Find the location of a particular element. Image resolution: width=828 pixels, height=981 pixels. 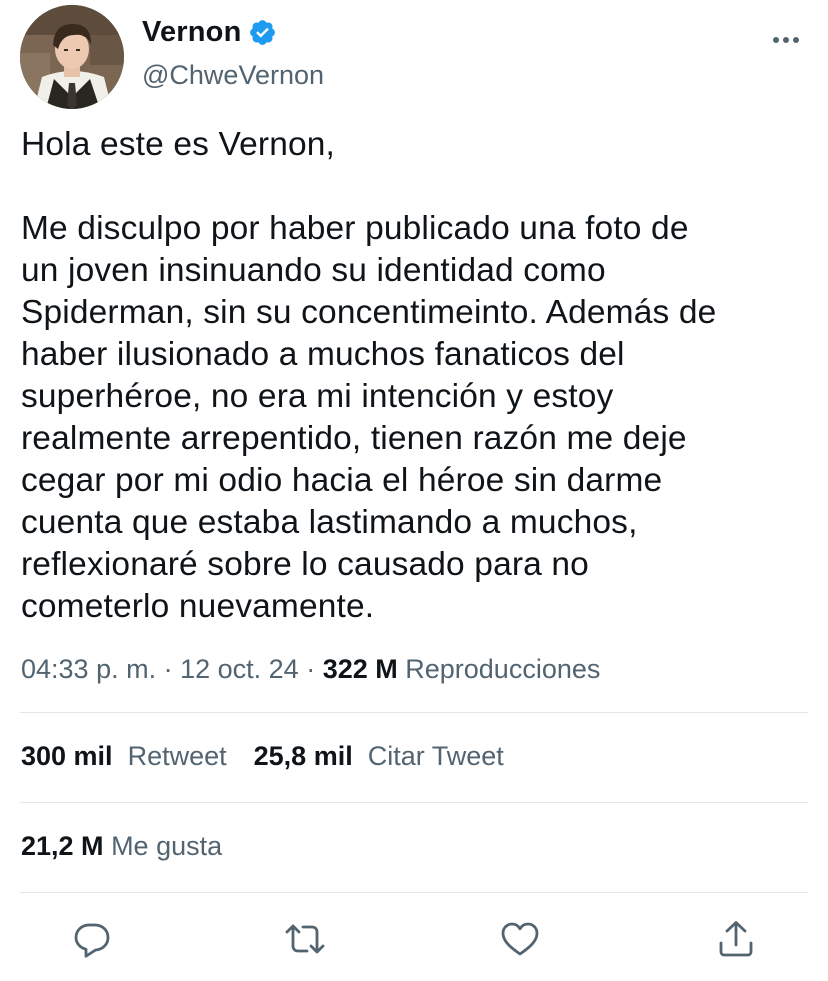

author-name-row: Vernon is located at coordinates (209, 32).